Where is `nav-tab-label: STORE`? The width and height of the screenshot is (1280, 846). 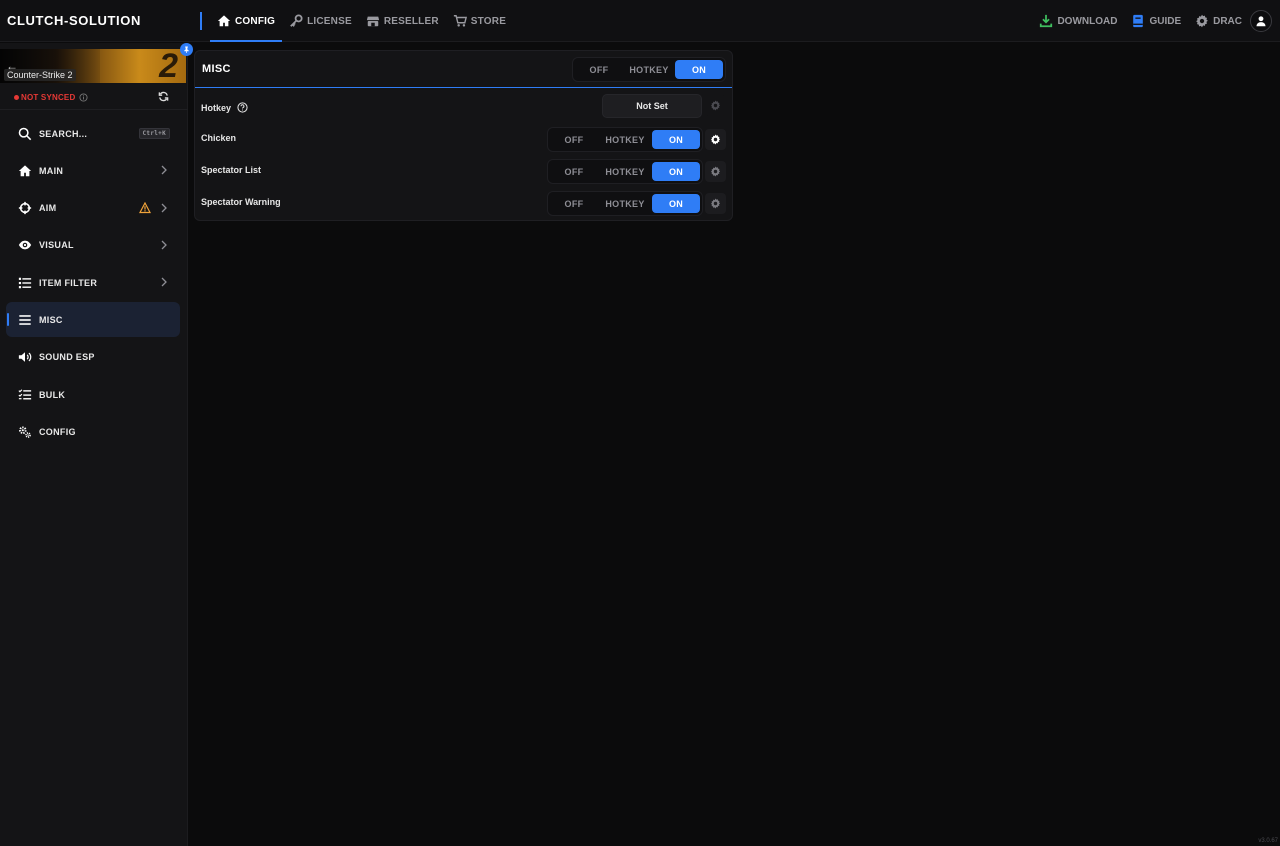
nav-tab-label: STORE is located at coordinates (488, 21).